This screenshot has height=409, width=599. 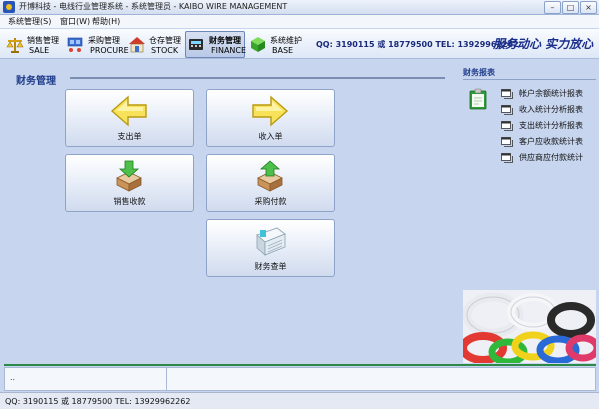 I want to click on menu-system: 系统管理(S), so click(x=29, y=21).